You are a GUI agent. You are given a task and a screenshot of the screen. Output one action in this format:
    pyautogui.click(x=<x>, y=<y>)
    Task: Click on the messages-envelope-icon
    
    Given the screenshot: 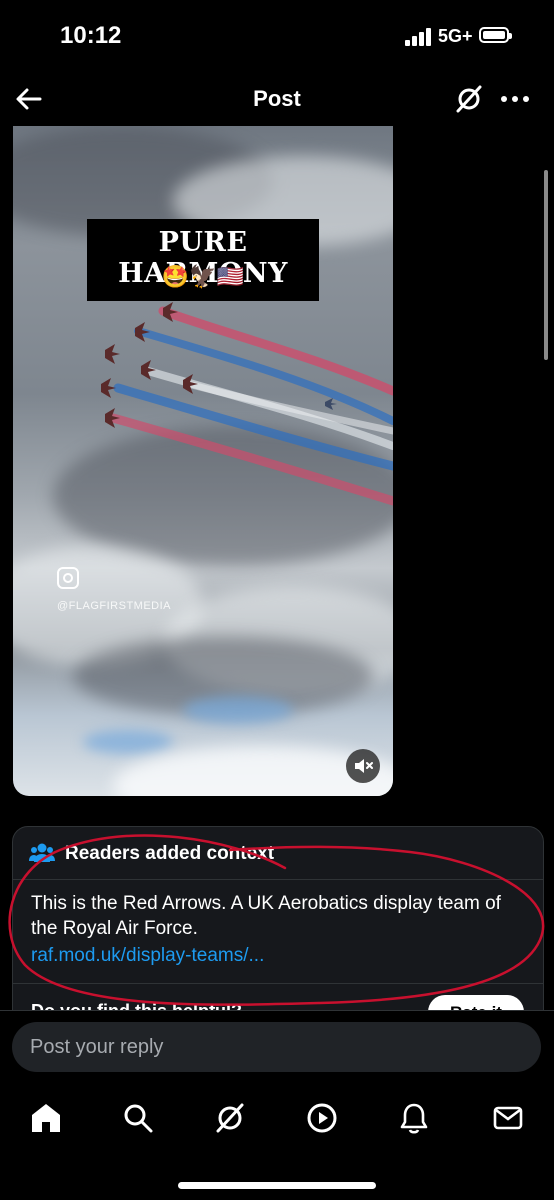 What is the action you would take?
    pyautogui.click(x=508, y=1118)
    